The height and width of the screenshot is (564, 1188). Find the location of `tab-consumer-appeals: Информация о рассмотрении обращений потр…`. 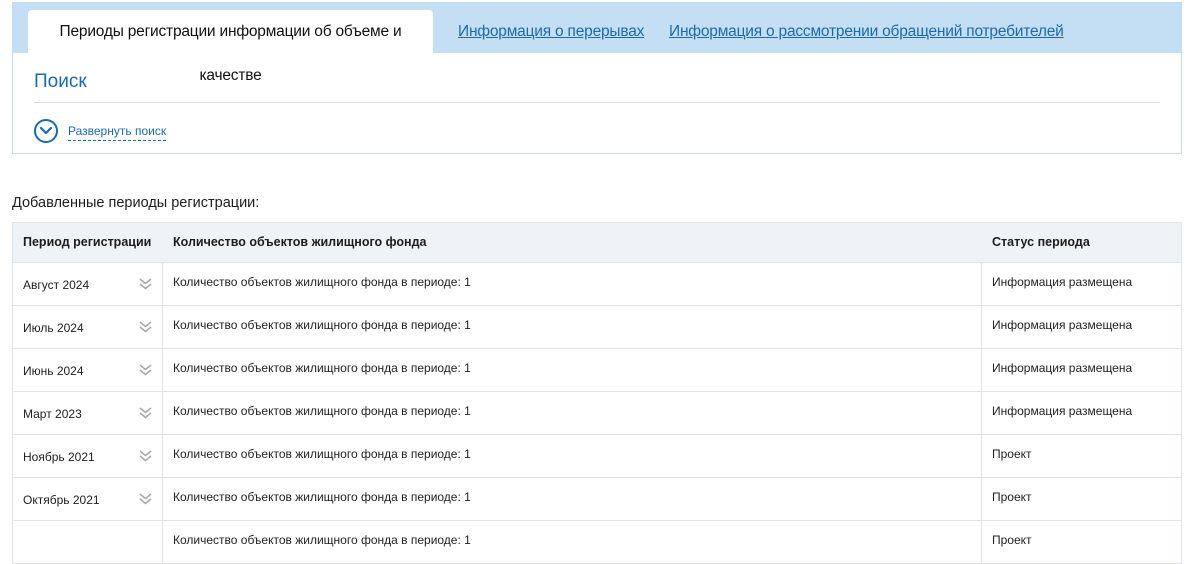

tab-consumer-appeals: Информация о рассмотрении обращений потр… is located at coordinates (866, 31).